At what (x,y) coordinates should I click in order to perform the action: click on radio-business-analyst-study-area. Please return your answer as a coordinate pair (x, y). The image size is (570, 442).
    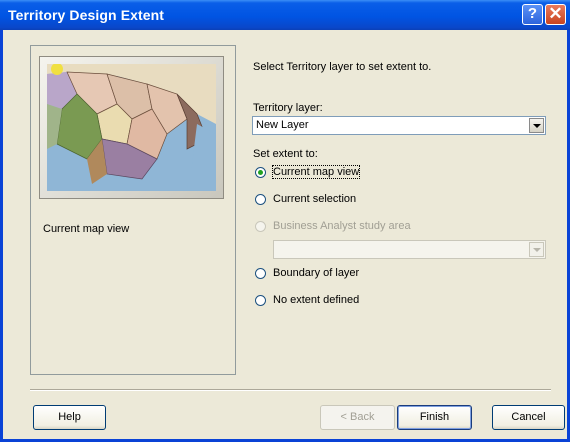
    Looking at the image, I should click on (260, 226).